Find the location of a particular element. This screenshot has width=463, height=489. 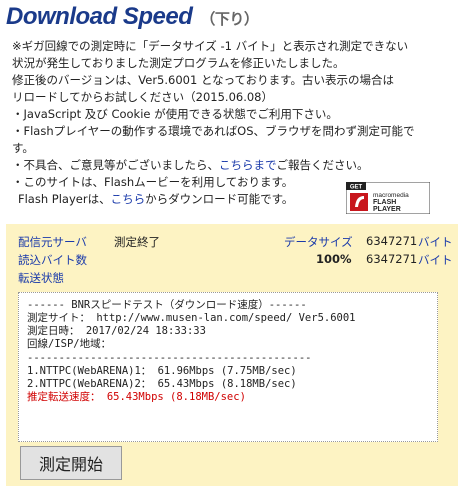

badge-brand: macromedia is located at coordinates (391, 195).